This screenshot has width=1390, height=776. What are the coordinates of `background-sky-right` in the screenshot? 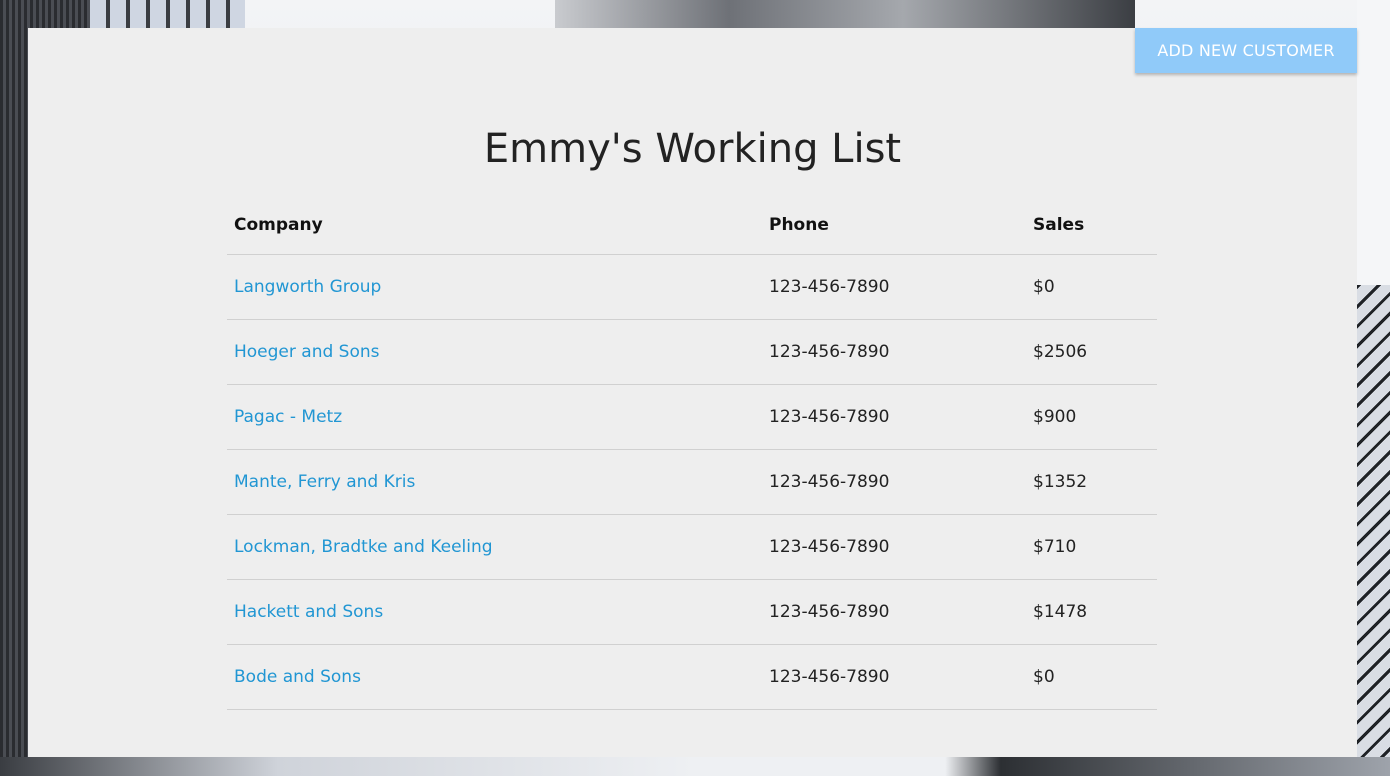 It's located at (1373, 142).